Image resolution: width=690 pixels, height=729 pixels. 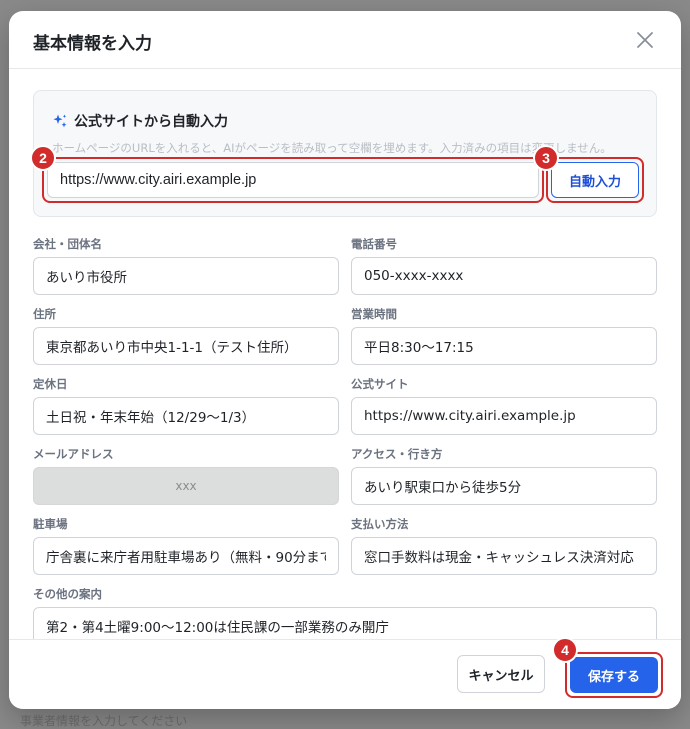 I want to click on field-label: 営業時間, so click(x=374, y=314).